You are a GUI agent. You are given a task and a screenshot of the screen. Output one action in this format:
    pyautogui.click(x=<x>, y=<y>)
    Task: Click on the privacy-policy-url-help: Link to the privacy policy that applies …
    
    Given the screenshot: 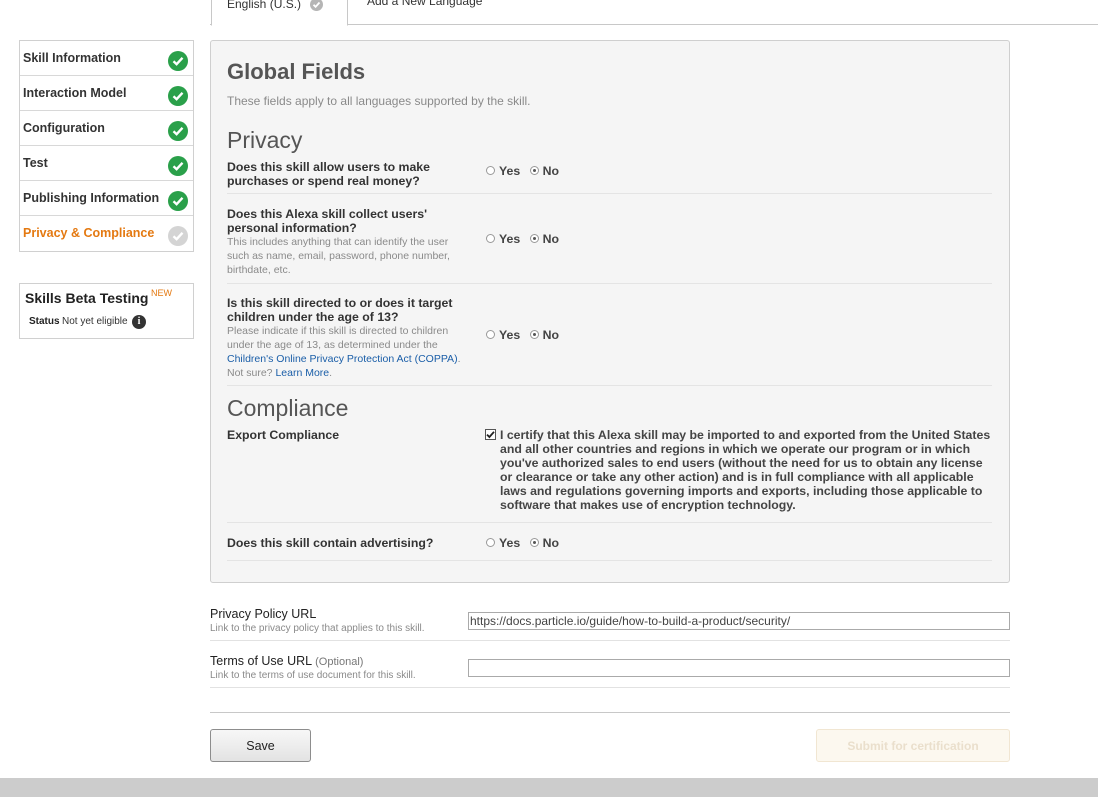 What is the action you would take?
    pyautogui.click(x=317, y=628)
    